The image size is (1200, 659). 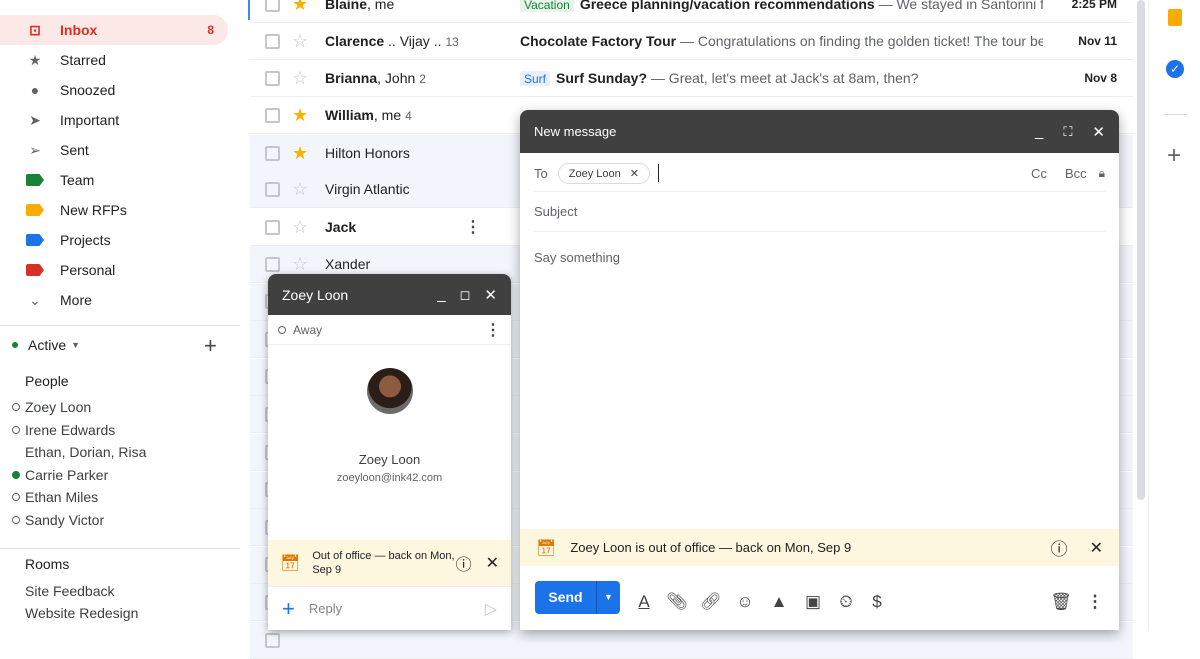 I want to click on cc-button: Cc, so click(x=1039, y=173).